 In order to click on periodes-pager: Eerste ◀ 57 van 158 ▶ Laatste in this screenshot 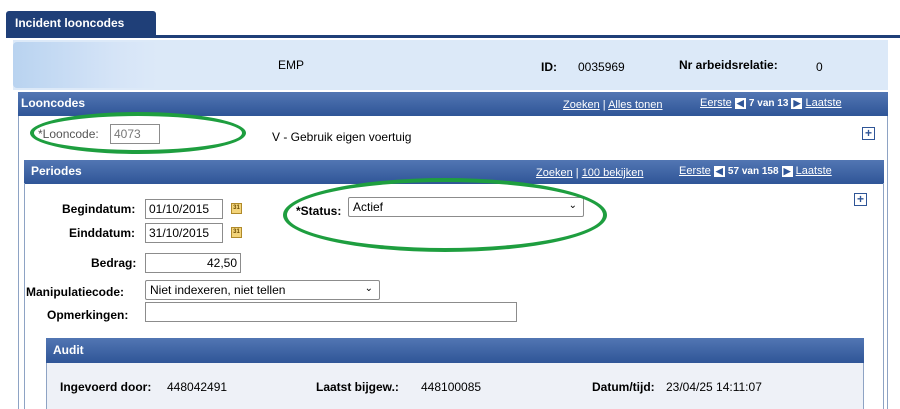, I will do `click(755, 171)`.